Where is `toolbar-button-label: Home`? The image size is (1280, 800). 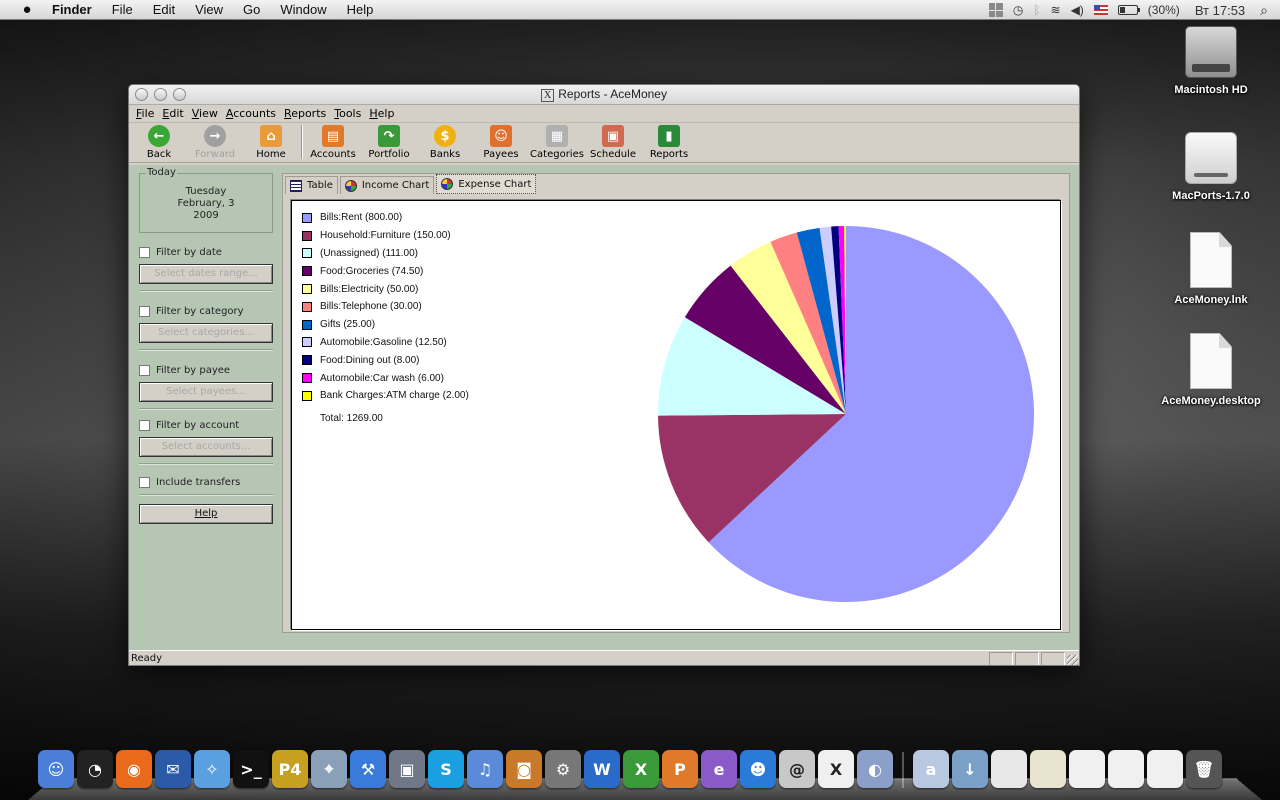 toolbar-button-label: Home is located at coordinates (271, 154).